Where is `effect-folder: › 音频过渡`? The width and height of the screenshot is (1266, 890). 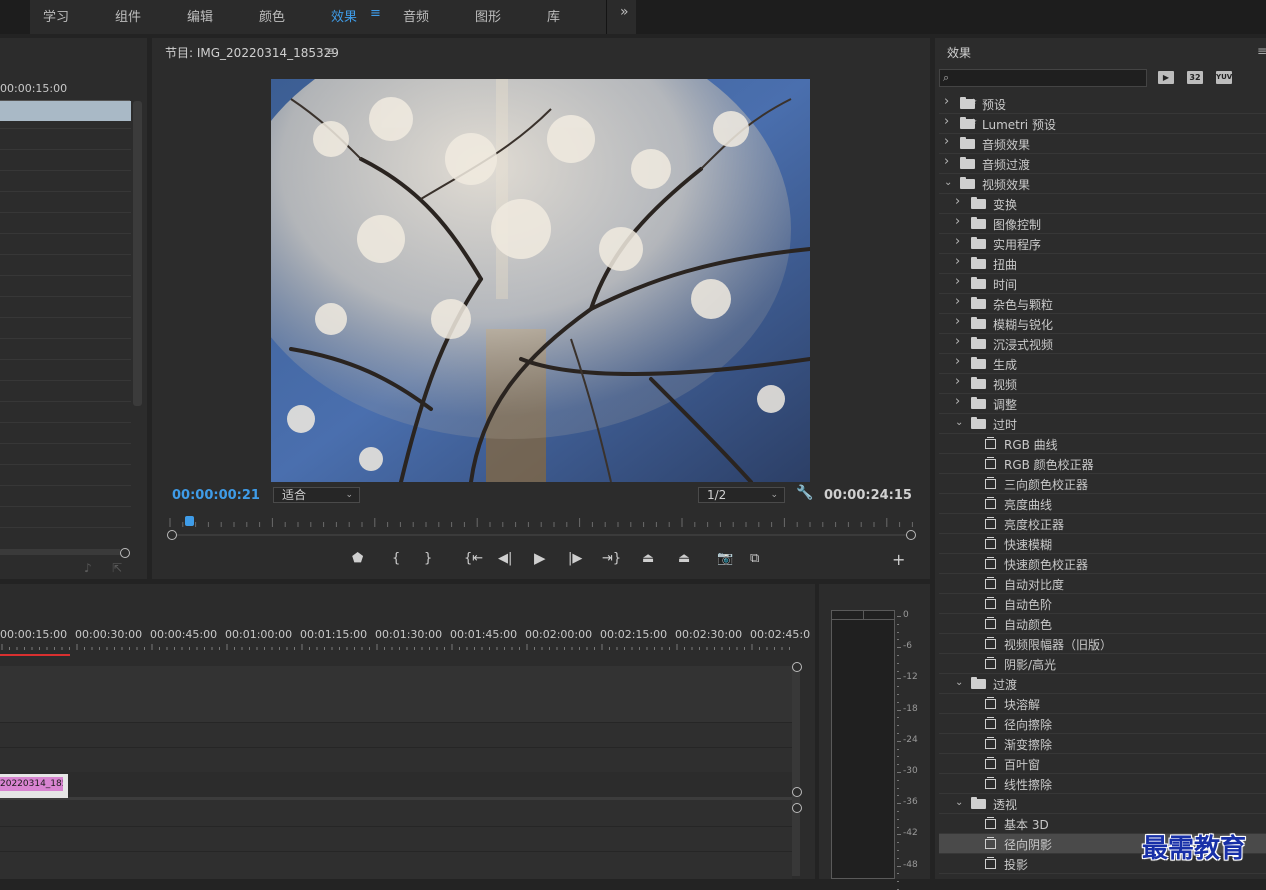 effect-folder: › 音频过渡 is located at coordinates (1102, 164).